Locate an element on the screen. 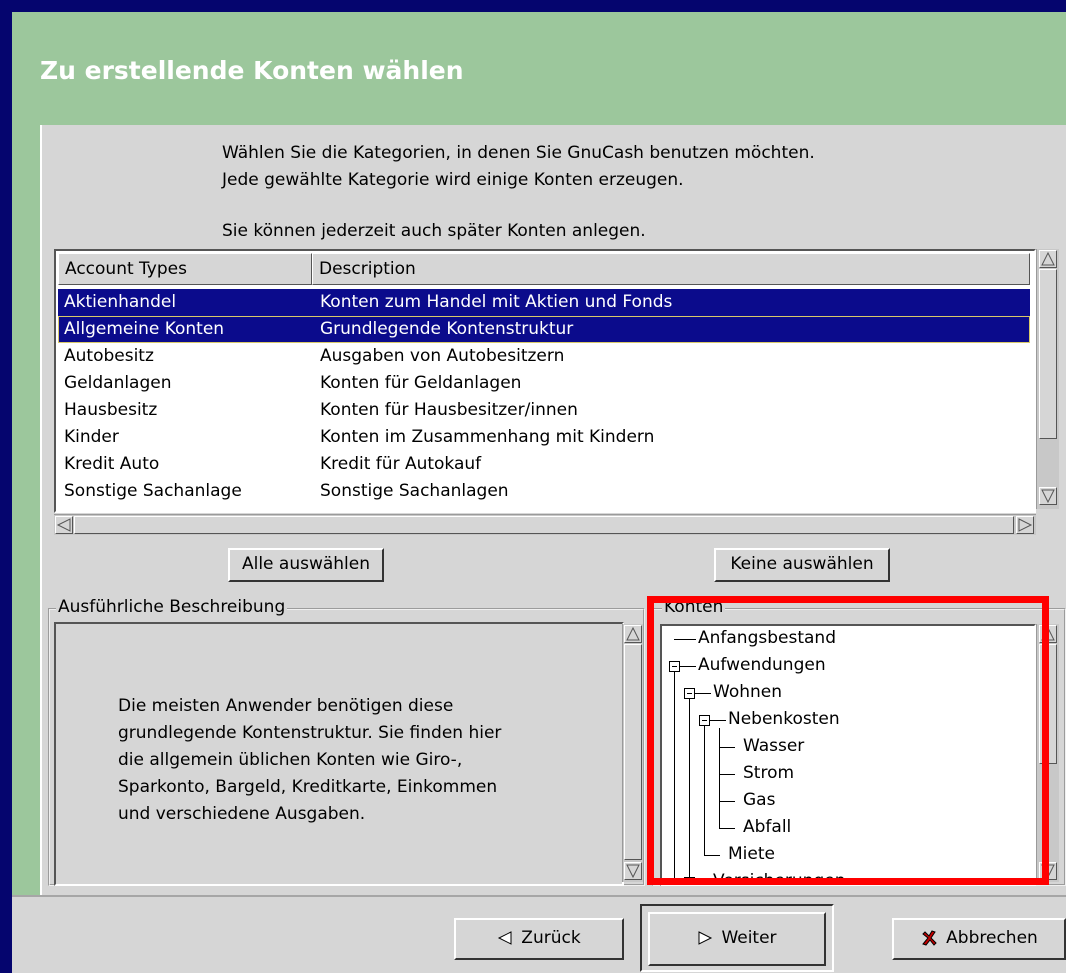 This screenshot has height=973, width=1066. back-button: Zurück is located at coordinates (539, 939).